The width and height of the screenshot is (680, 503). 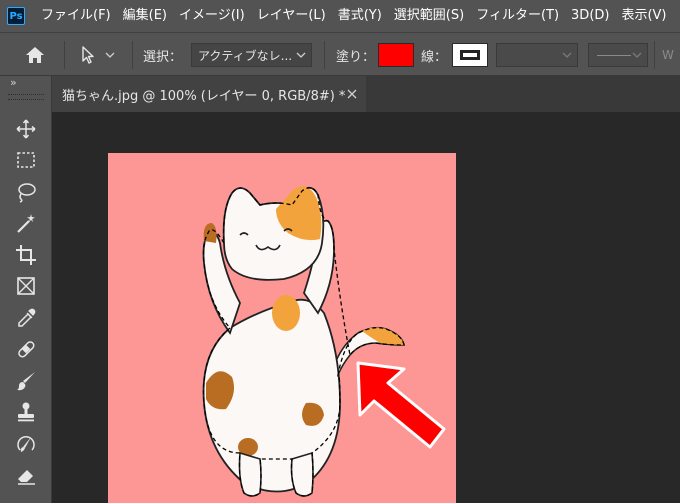 I want to click on crop-icon, so click(x=26, y=255).